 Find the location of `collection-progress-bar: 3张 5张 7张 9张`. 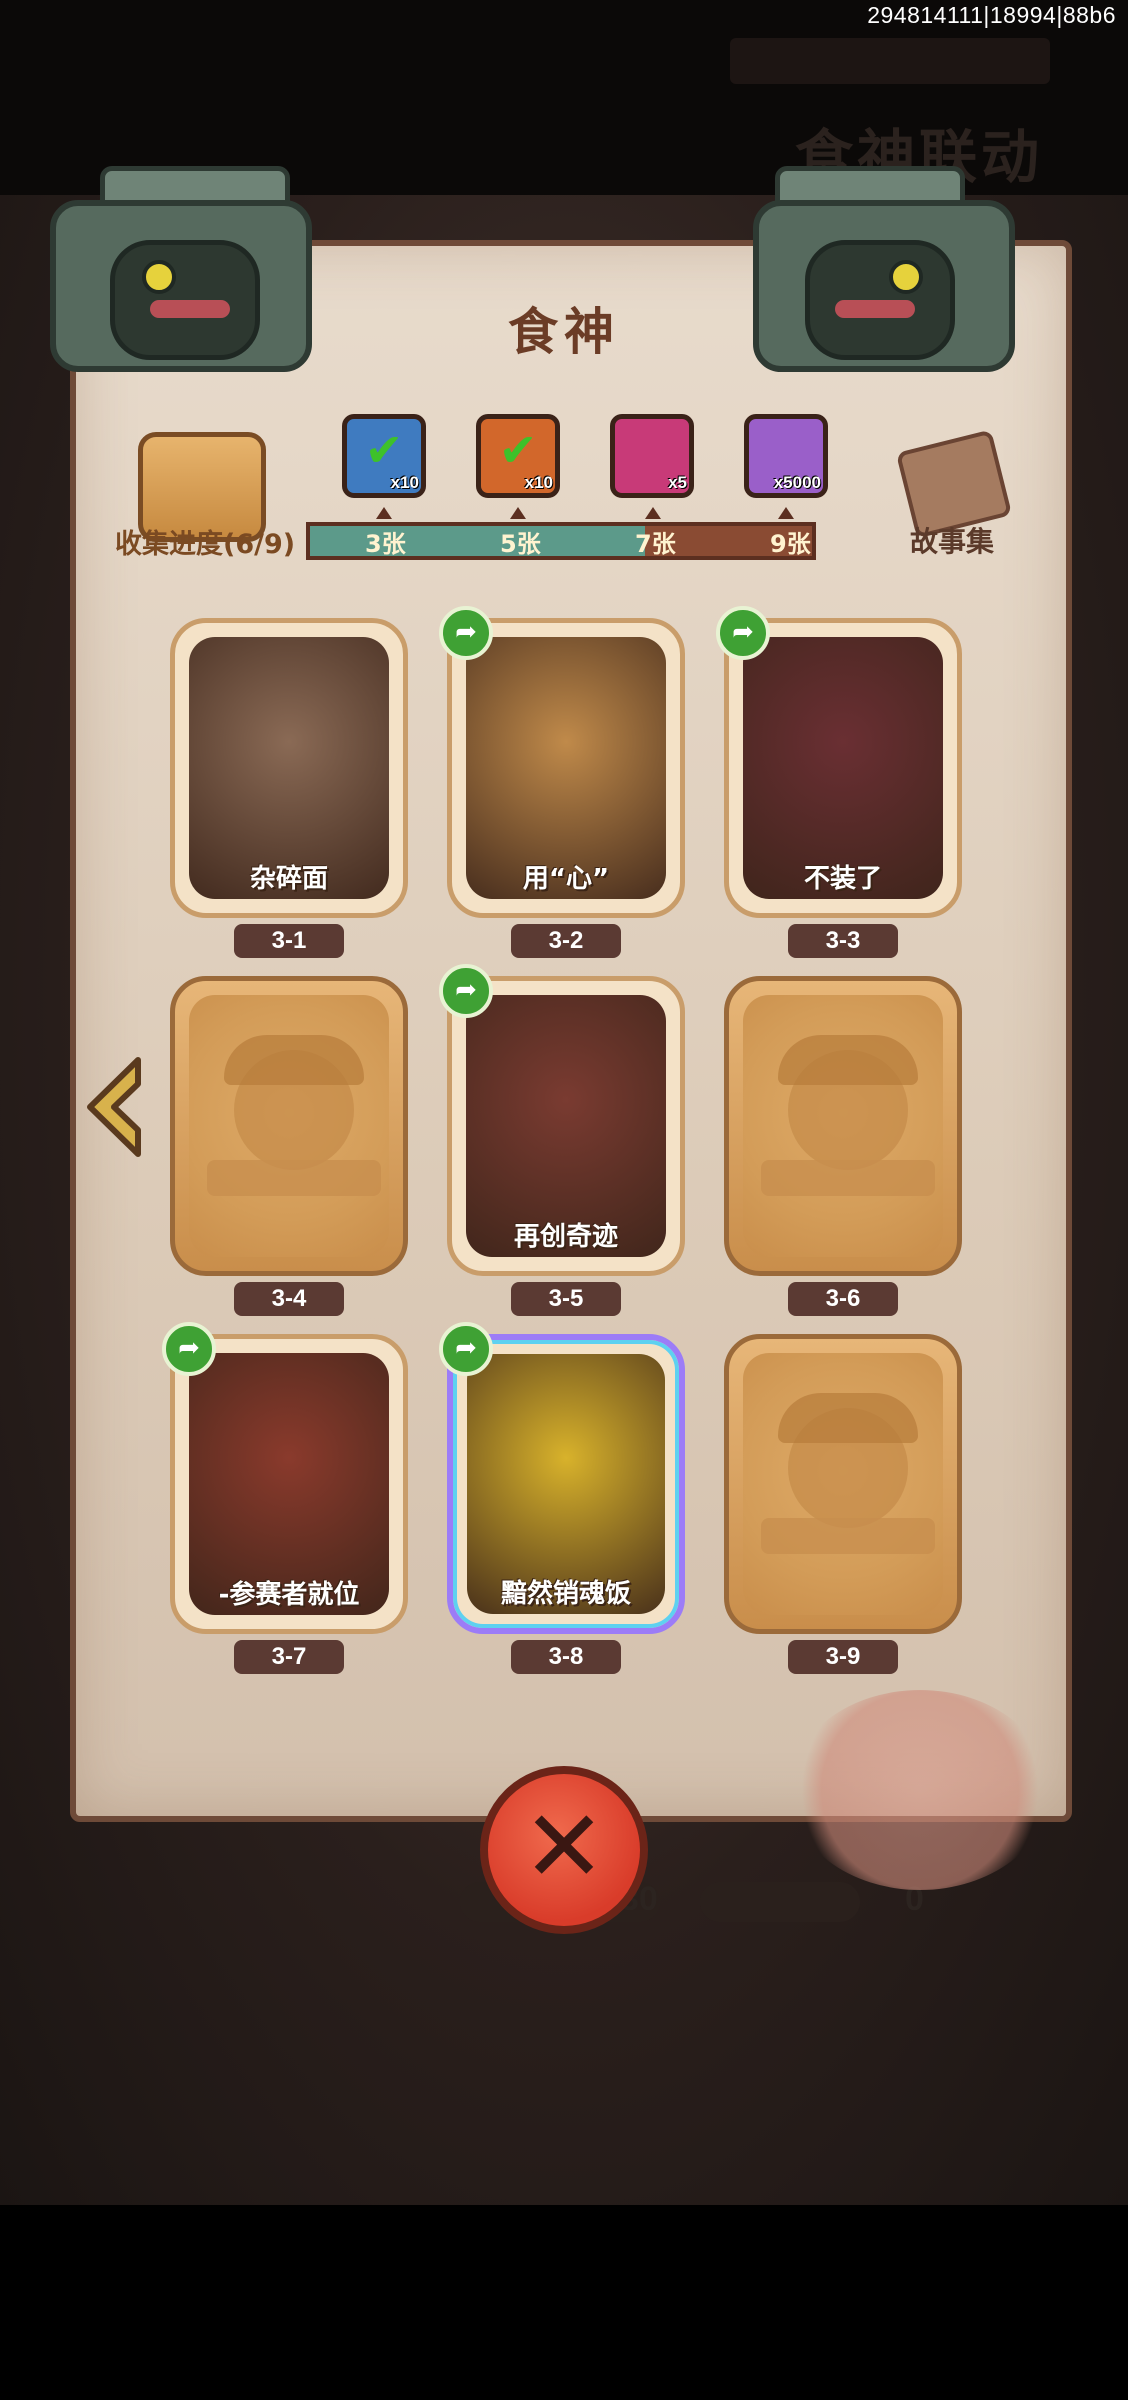

collection-progress-bar: 3张 5张 7张 9张 is located at coordinates (561, 541).